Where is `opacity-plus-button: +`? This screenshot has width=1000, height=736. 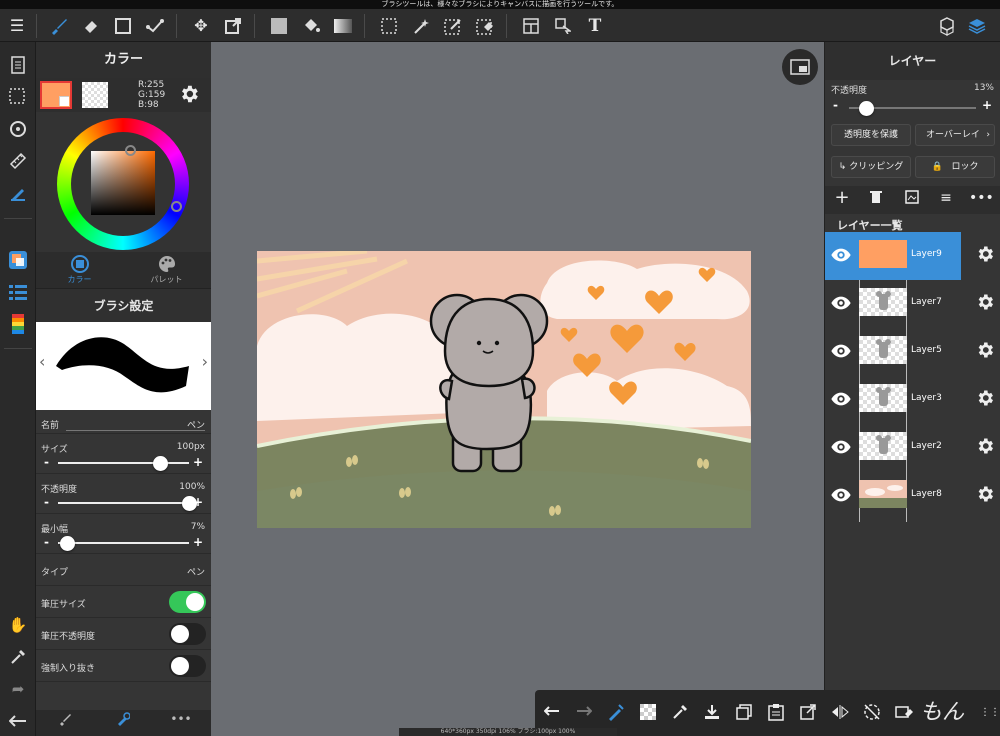 opacity-plus-button: + is located at coordinates (198, 502).